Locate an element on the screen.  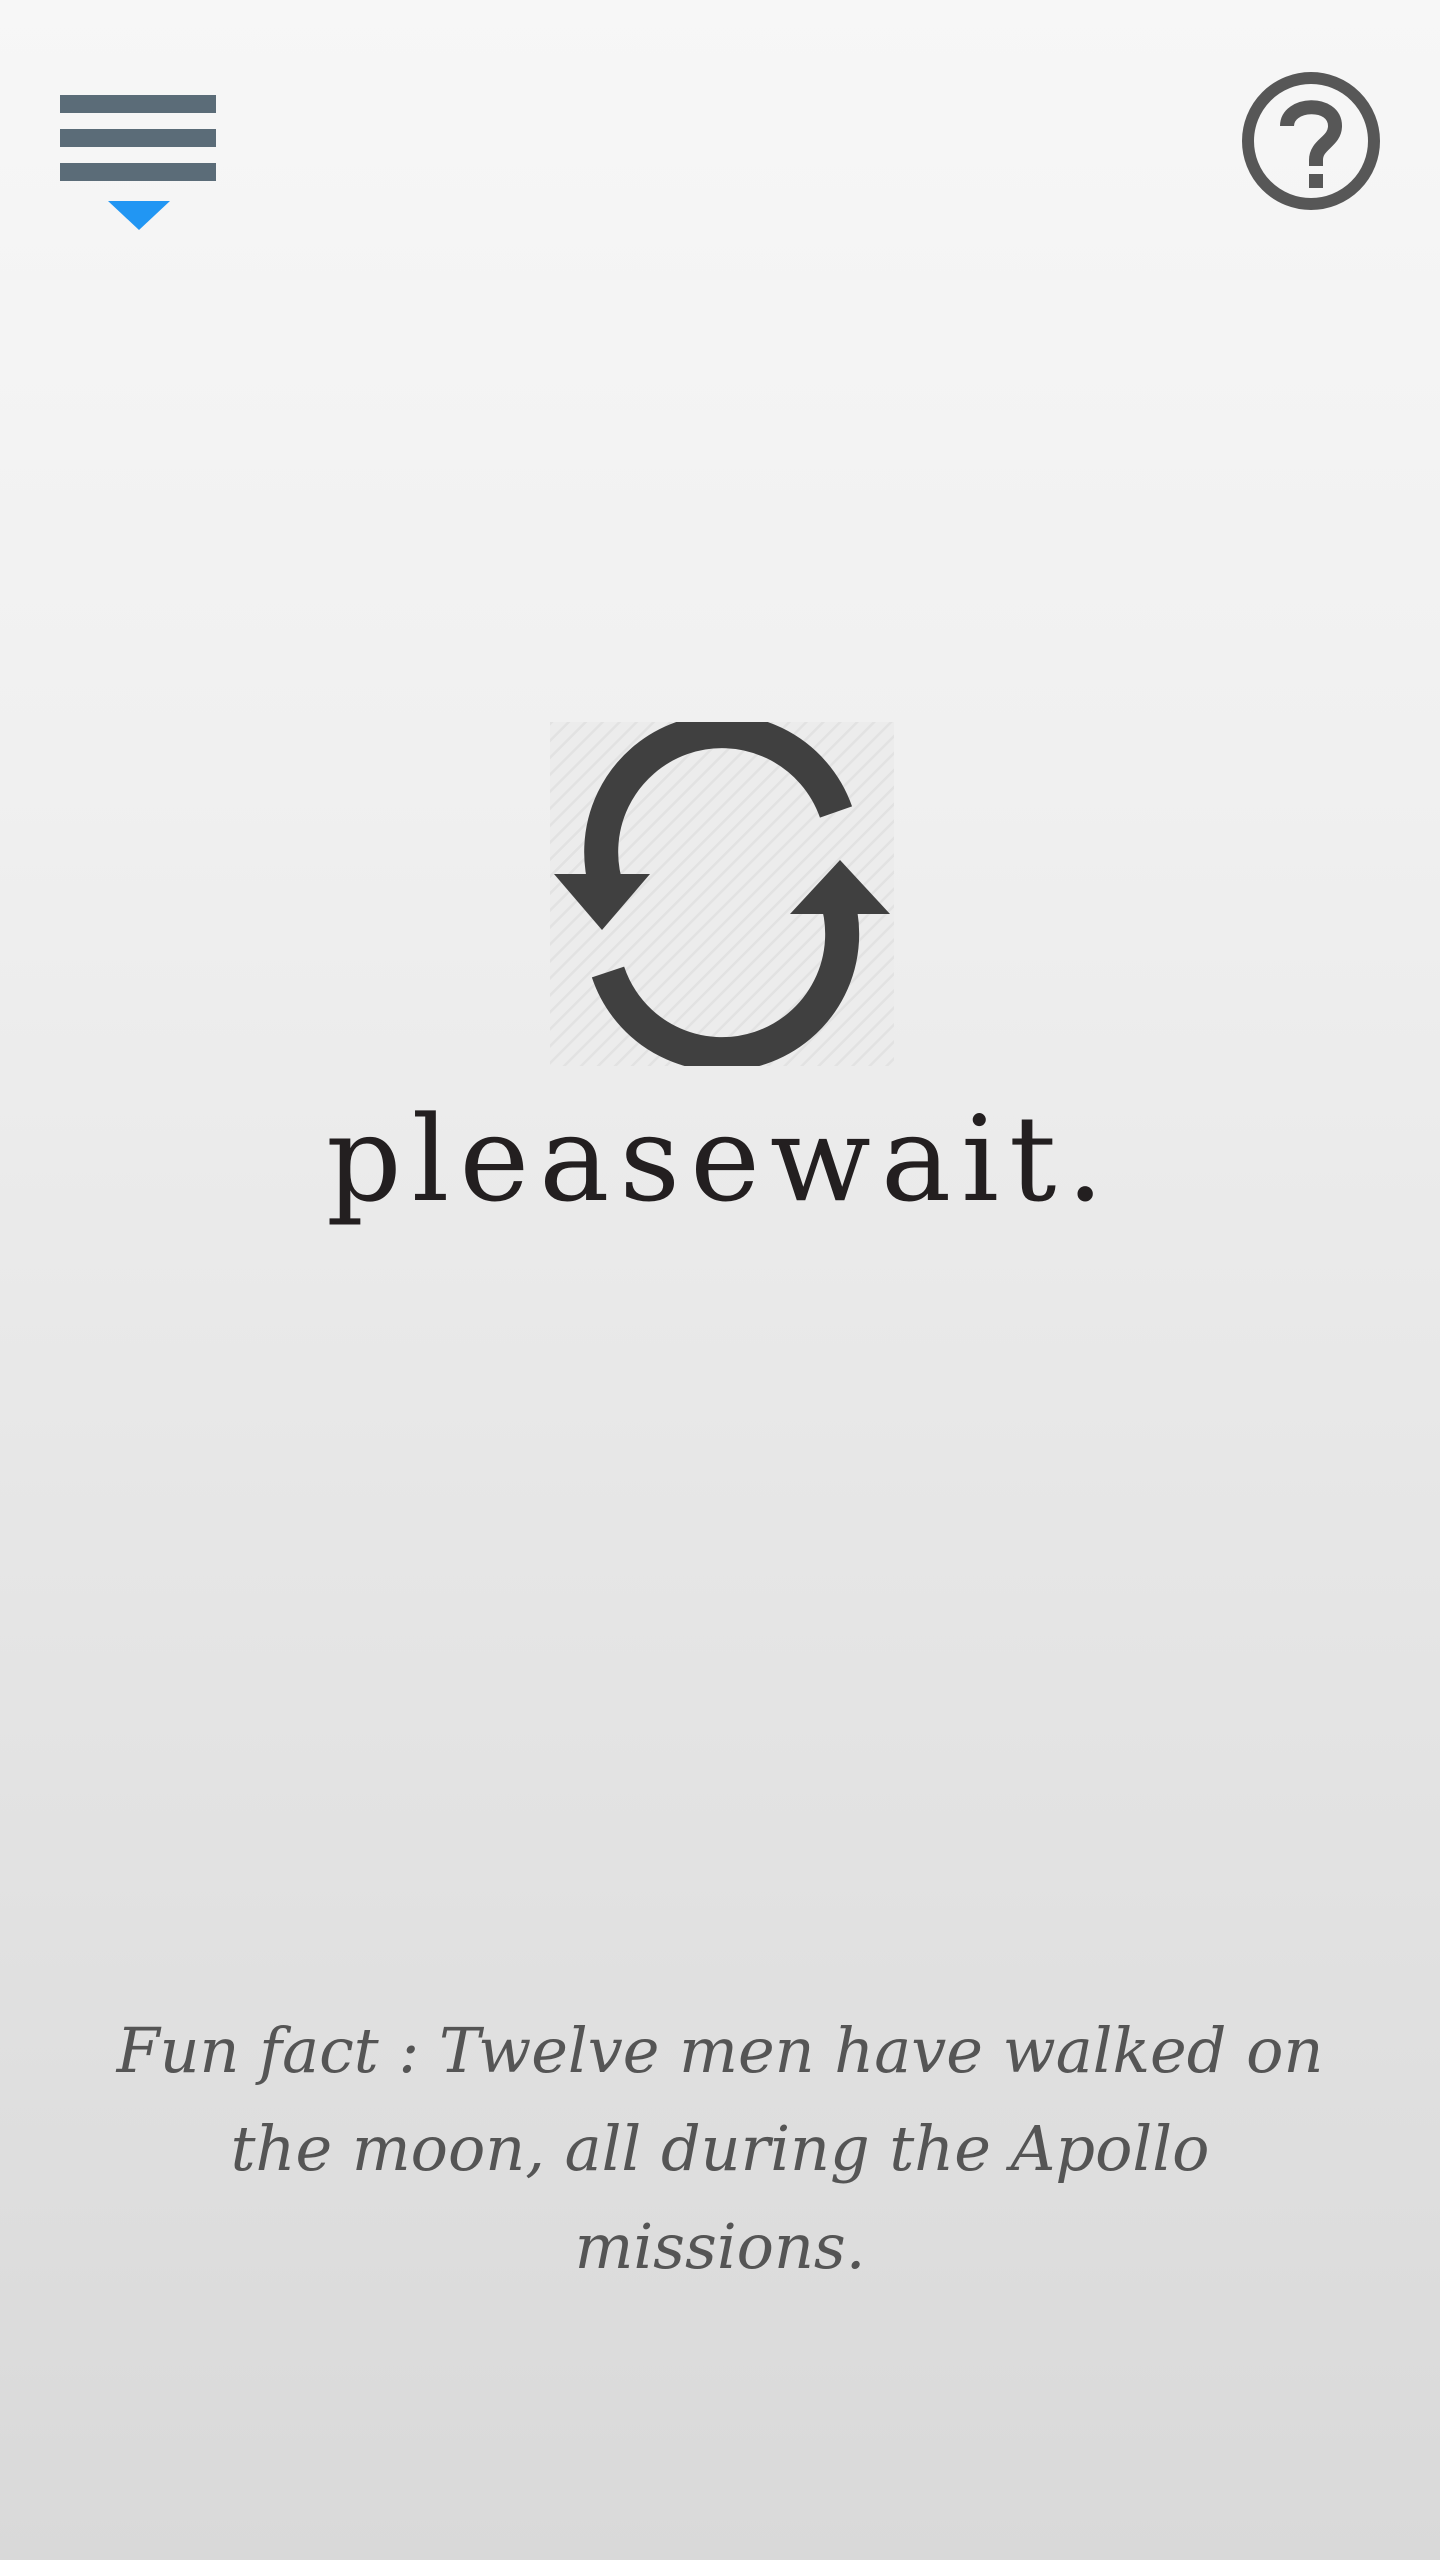
loader is located at coordinates (722, 893).